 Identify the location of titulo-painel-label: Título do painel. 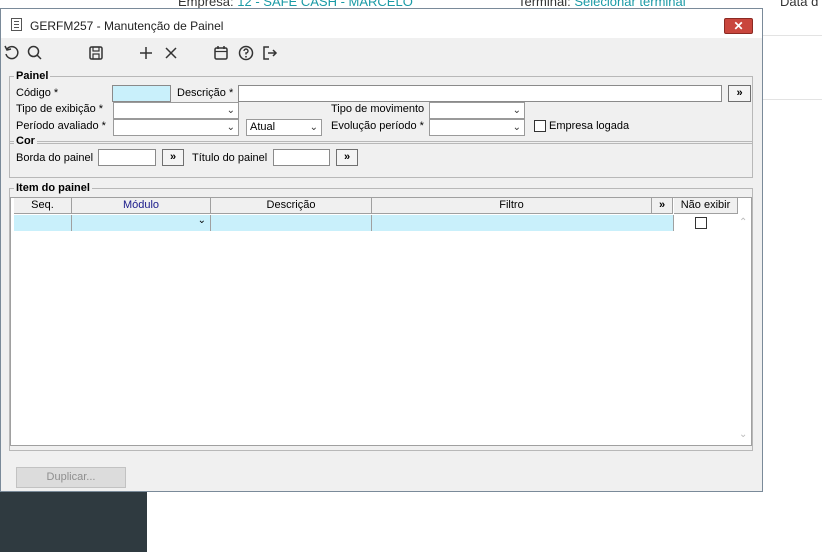
(230, 158).